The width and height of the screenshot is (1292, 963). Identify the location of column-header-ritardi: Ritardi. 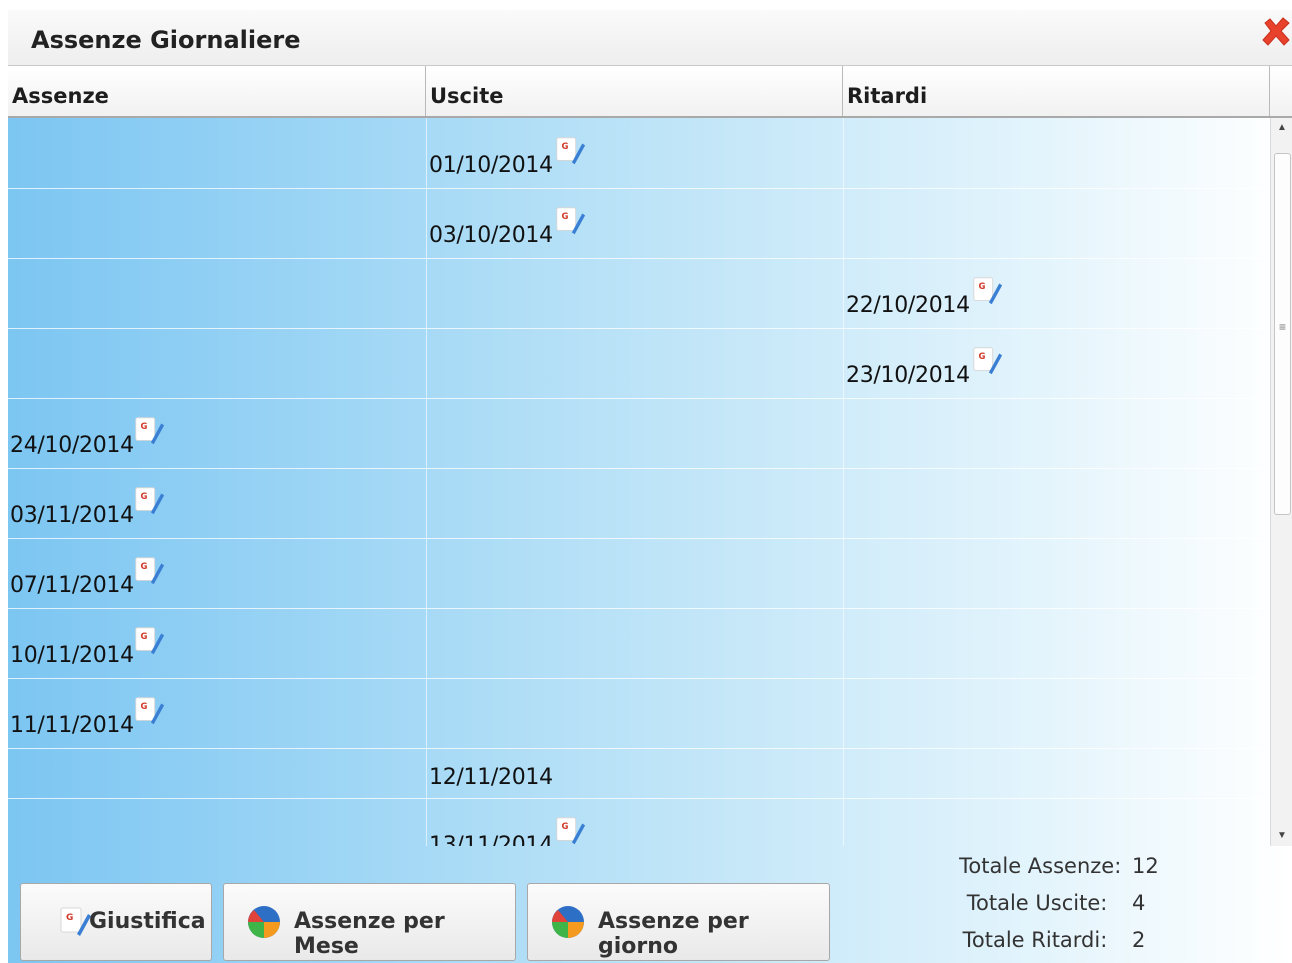
(1056, 91).